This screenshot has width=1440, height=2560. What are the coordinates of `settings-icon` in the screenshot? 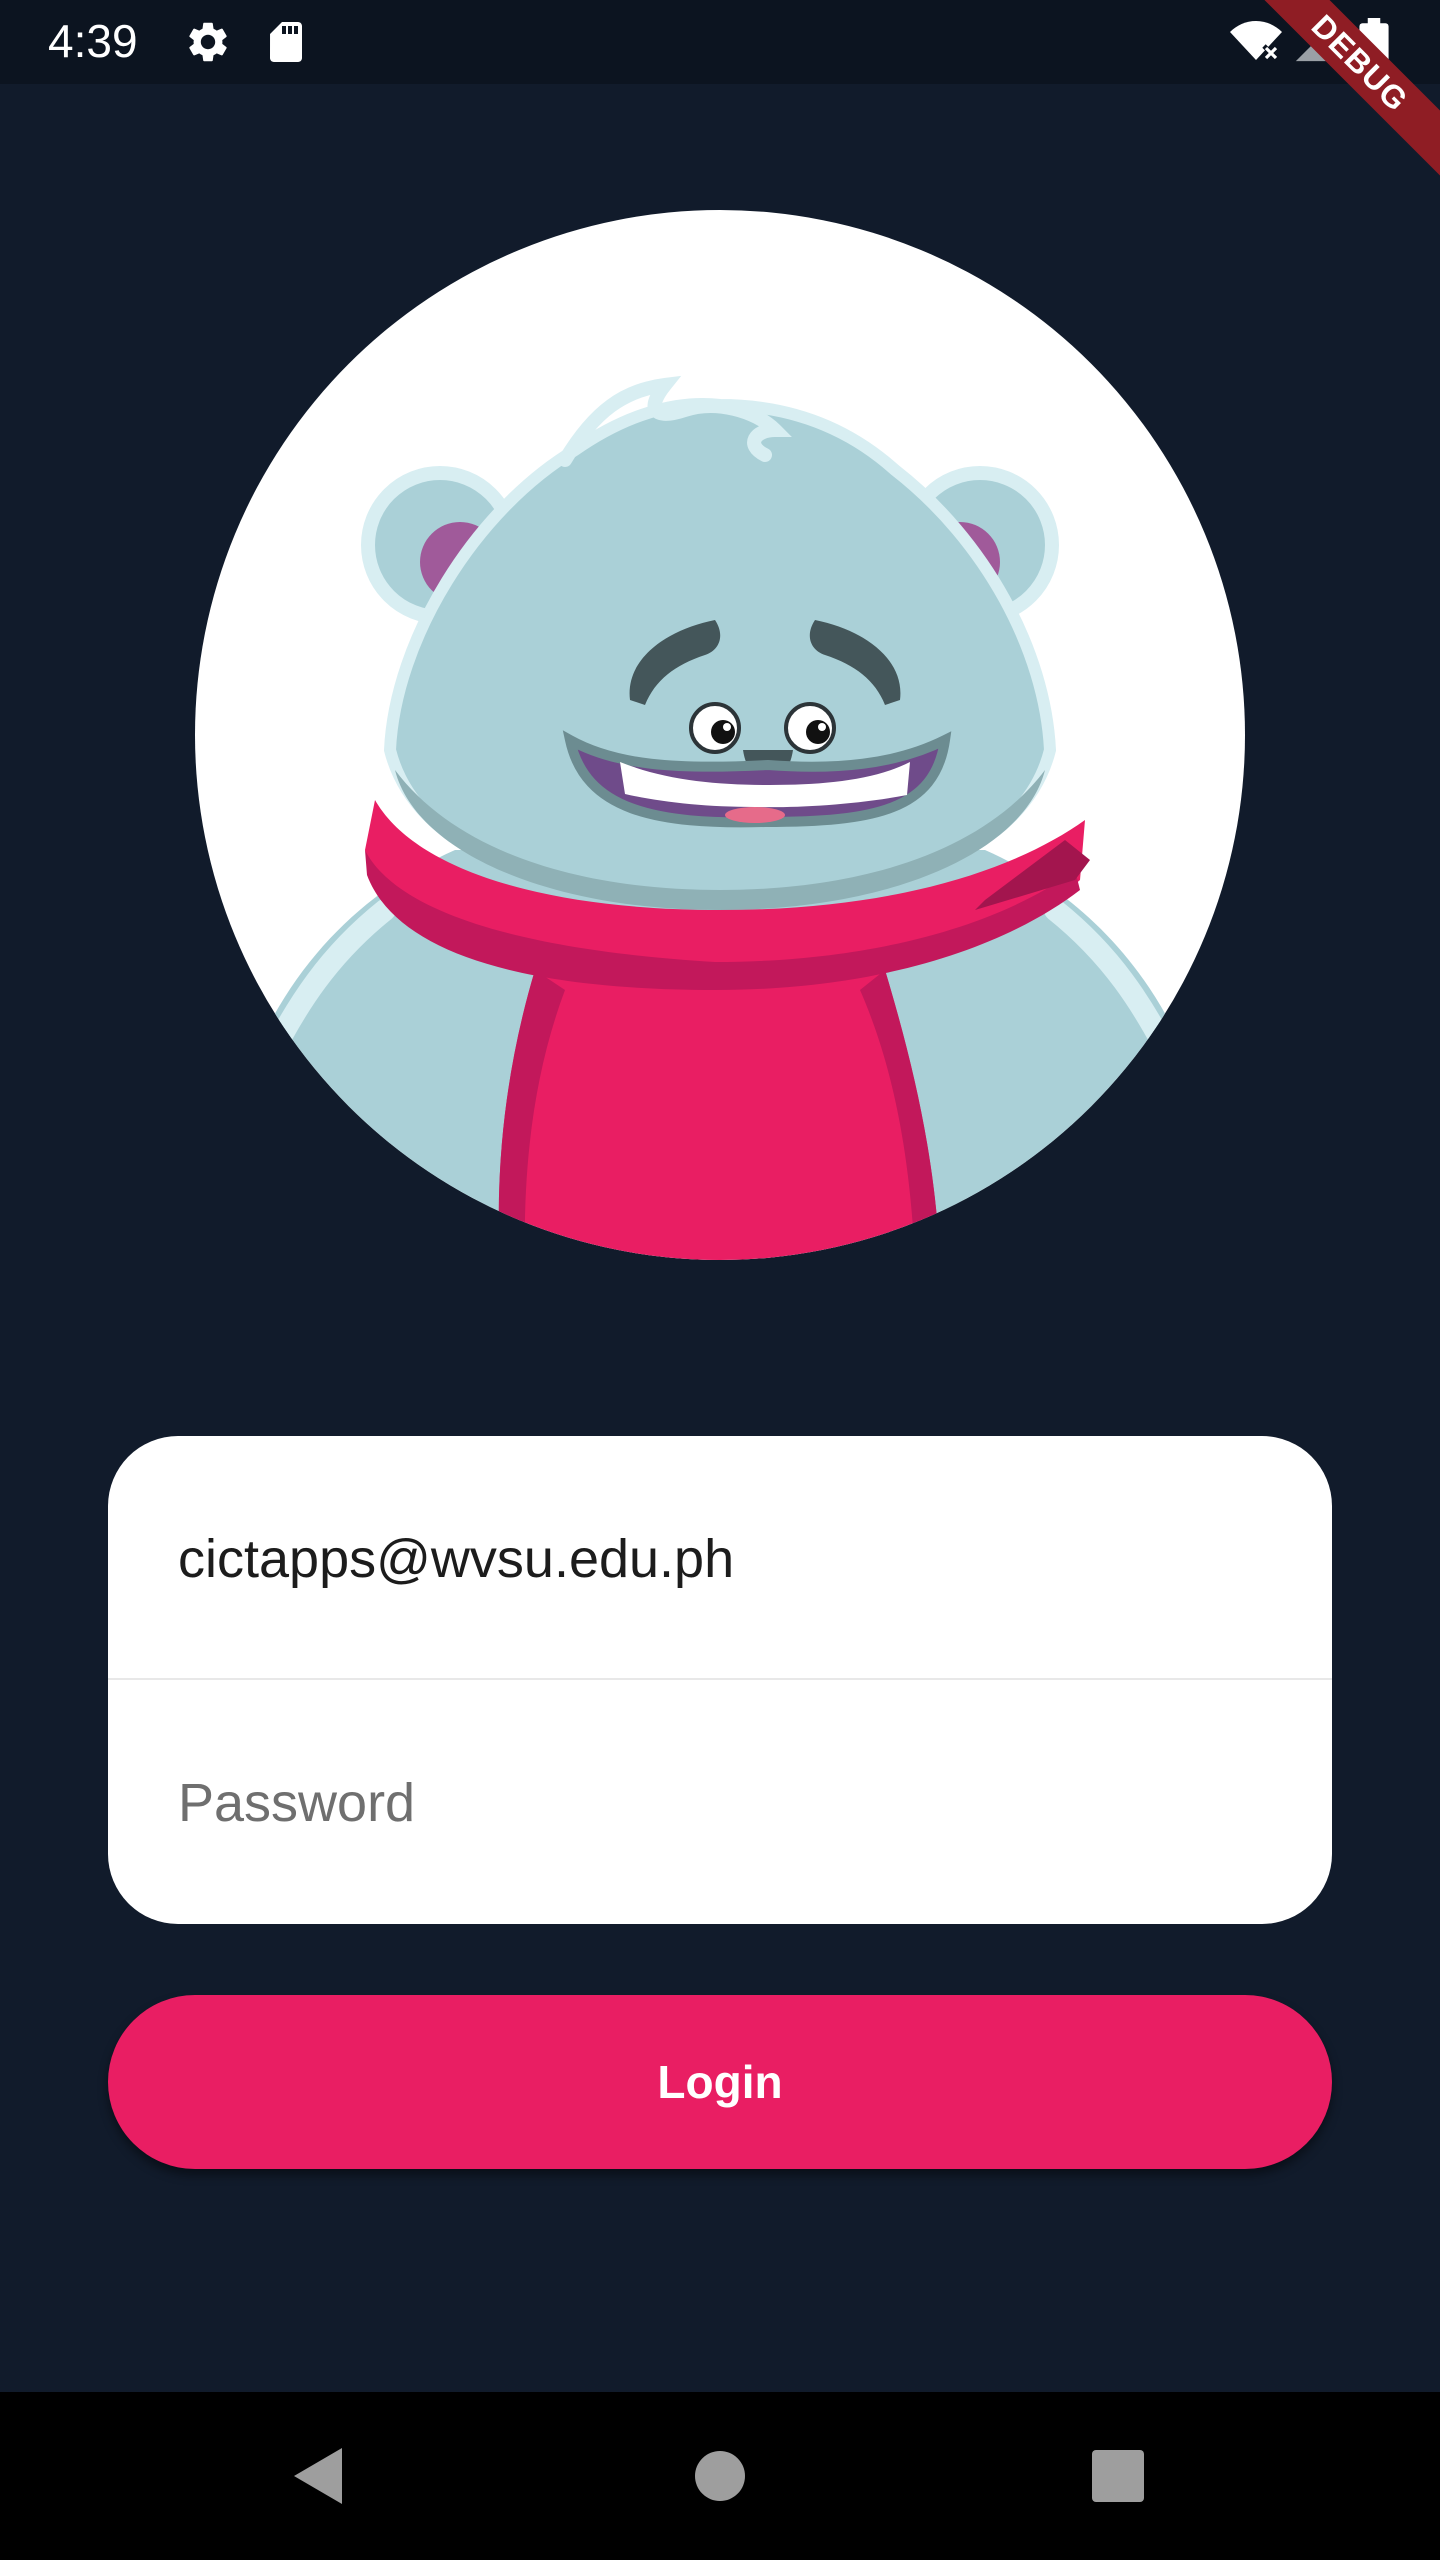 It's located at (208, 42).